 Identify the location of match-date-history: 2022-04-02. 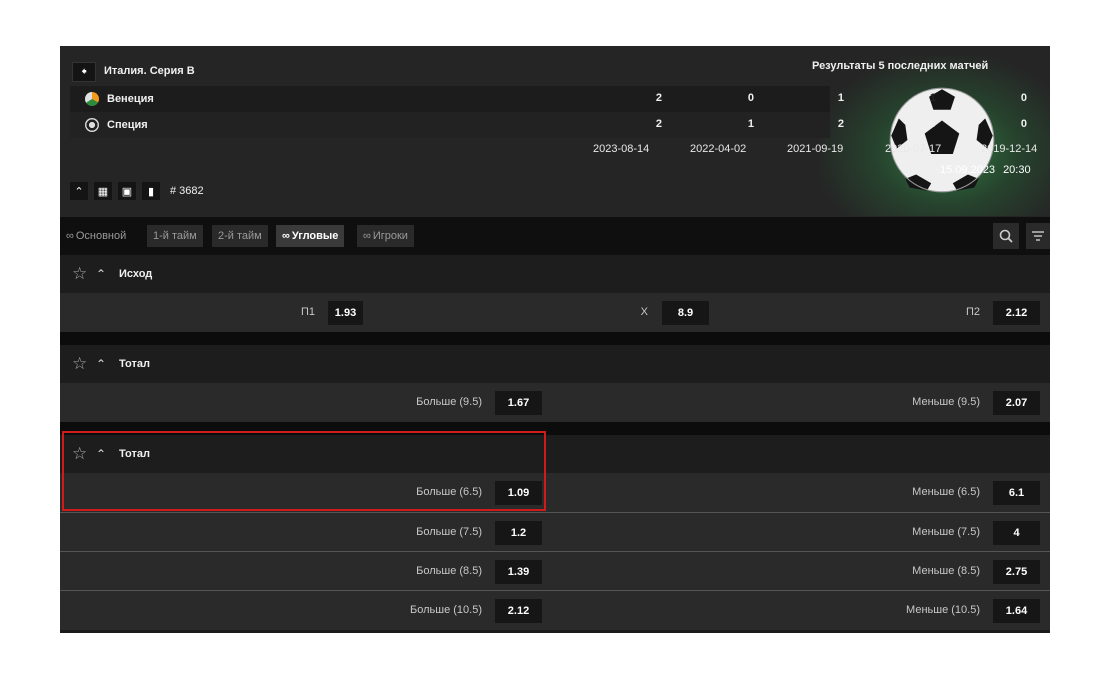
(718, 149).